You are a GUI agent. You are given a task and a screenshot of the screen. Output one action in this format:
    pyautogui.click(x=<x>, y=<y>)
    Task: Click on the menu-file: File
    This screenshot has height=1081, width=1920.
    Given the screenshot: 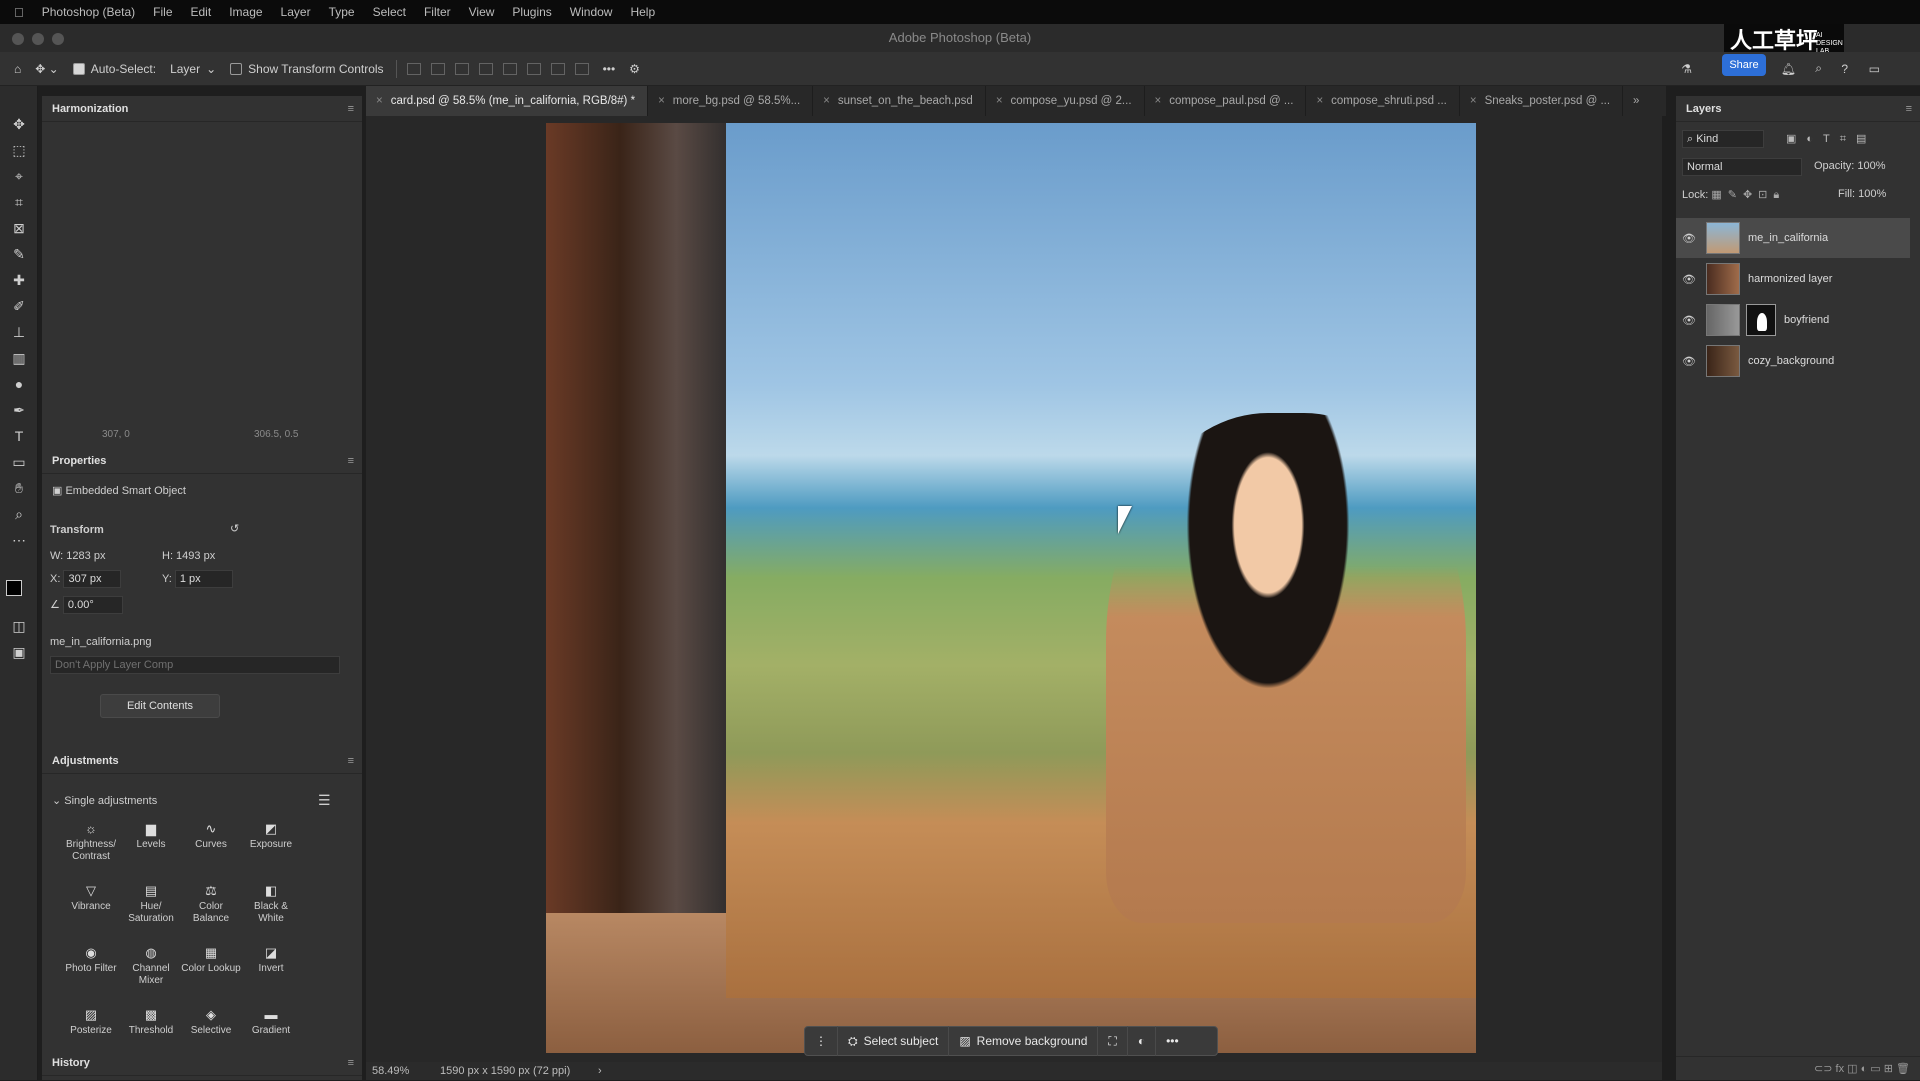 What is the action you would take?
    pyautogui.click(x=162, y=12)
    